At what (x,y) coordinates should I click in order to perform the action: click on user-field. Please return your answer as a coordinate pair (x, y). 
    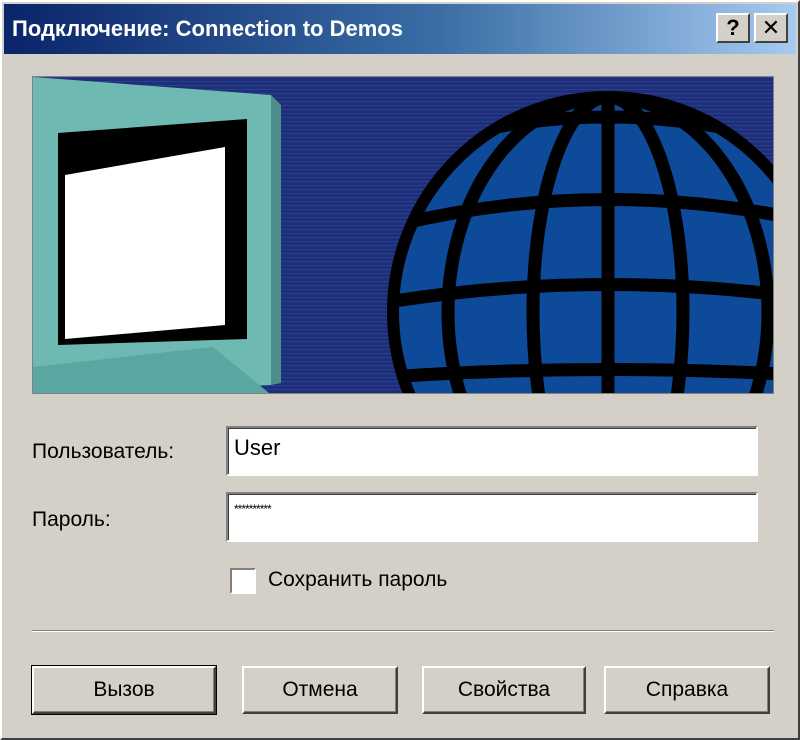
    Looking at the image, I should click on (492, 451).